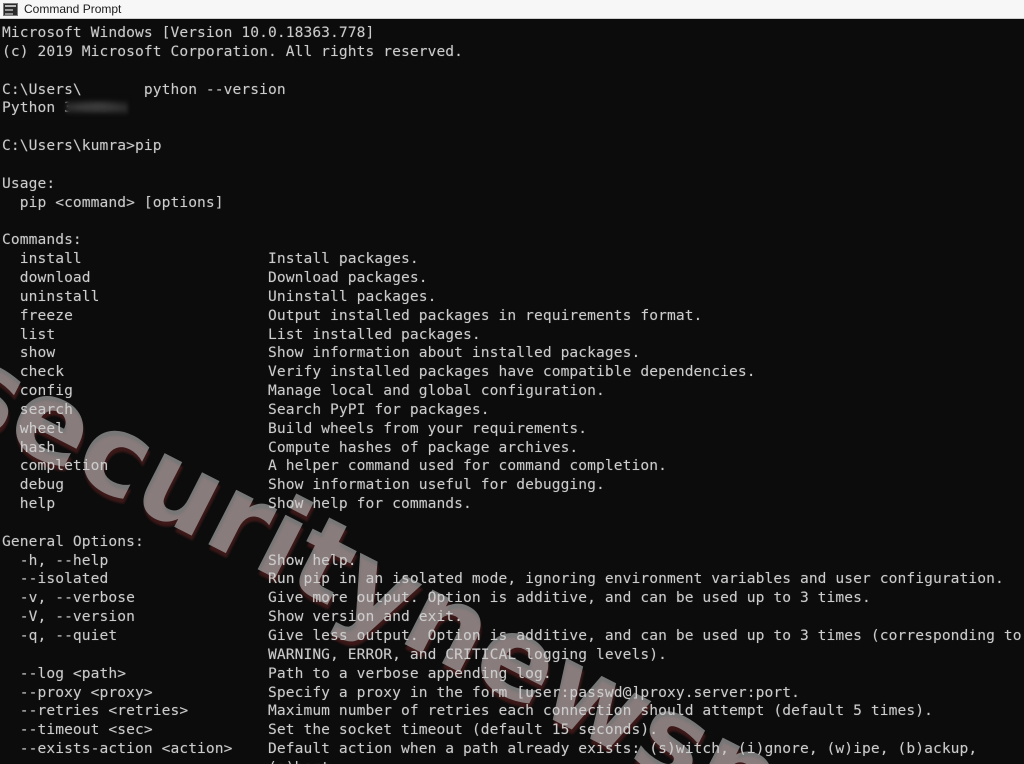  What do you see at coordinates (10, 9) in the screenshot?
I see `command-prompt-icon` at bounding box center [10, 9].